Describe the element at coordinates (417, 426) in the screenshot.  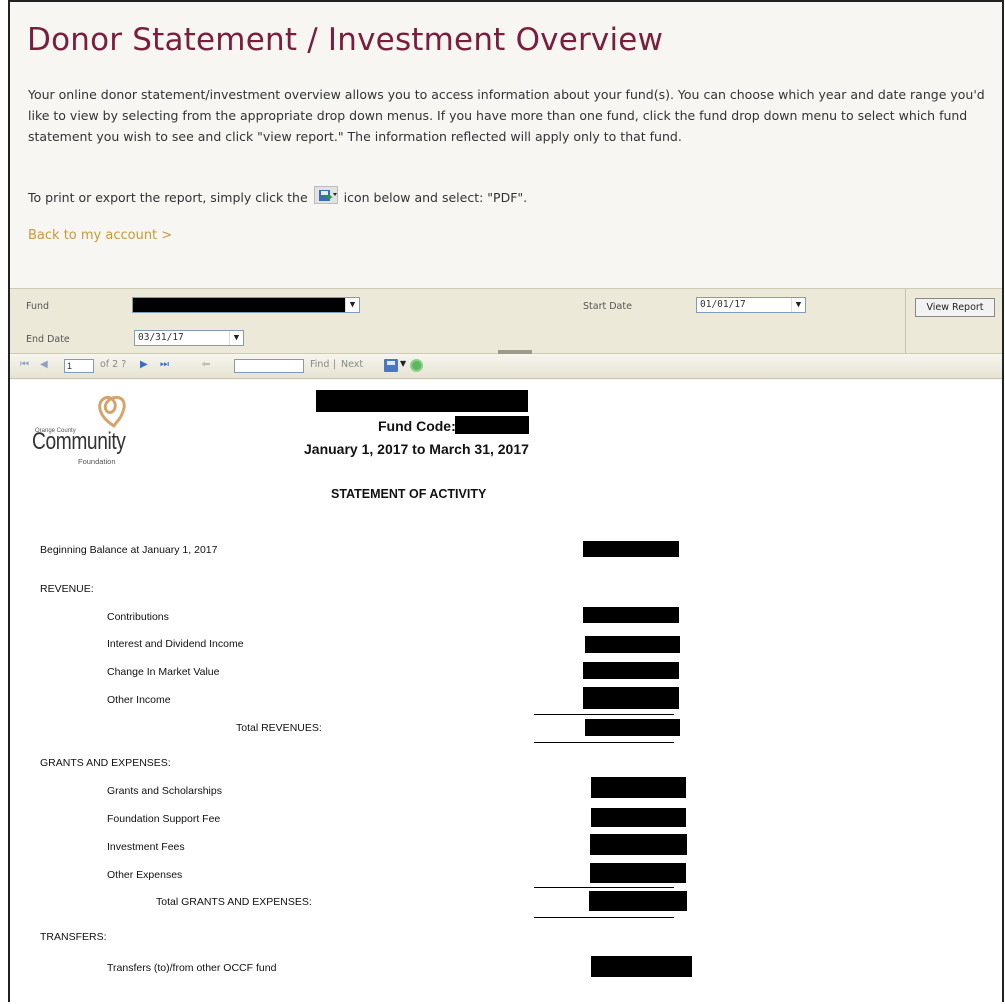
I see `fund-code-label: Fund Code:` at that location.